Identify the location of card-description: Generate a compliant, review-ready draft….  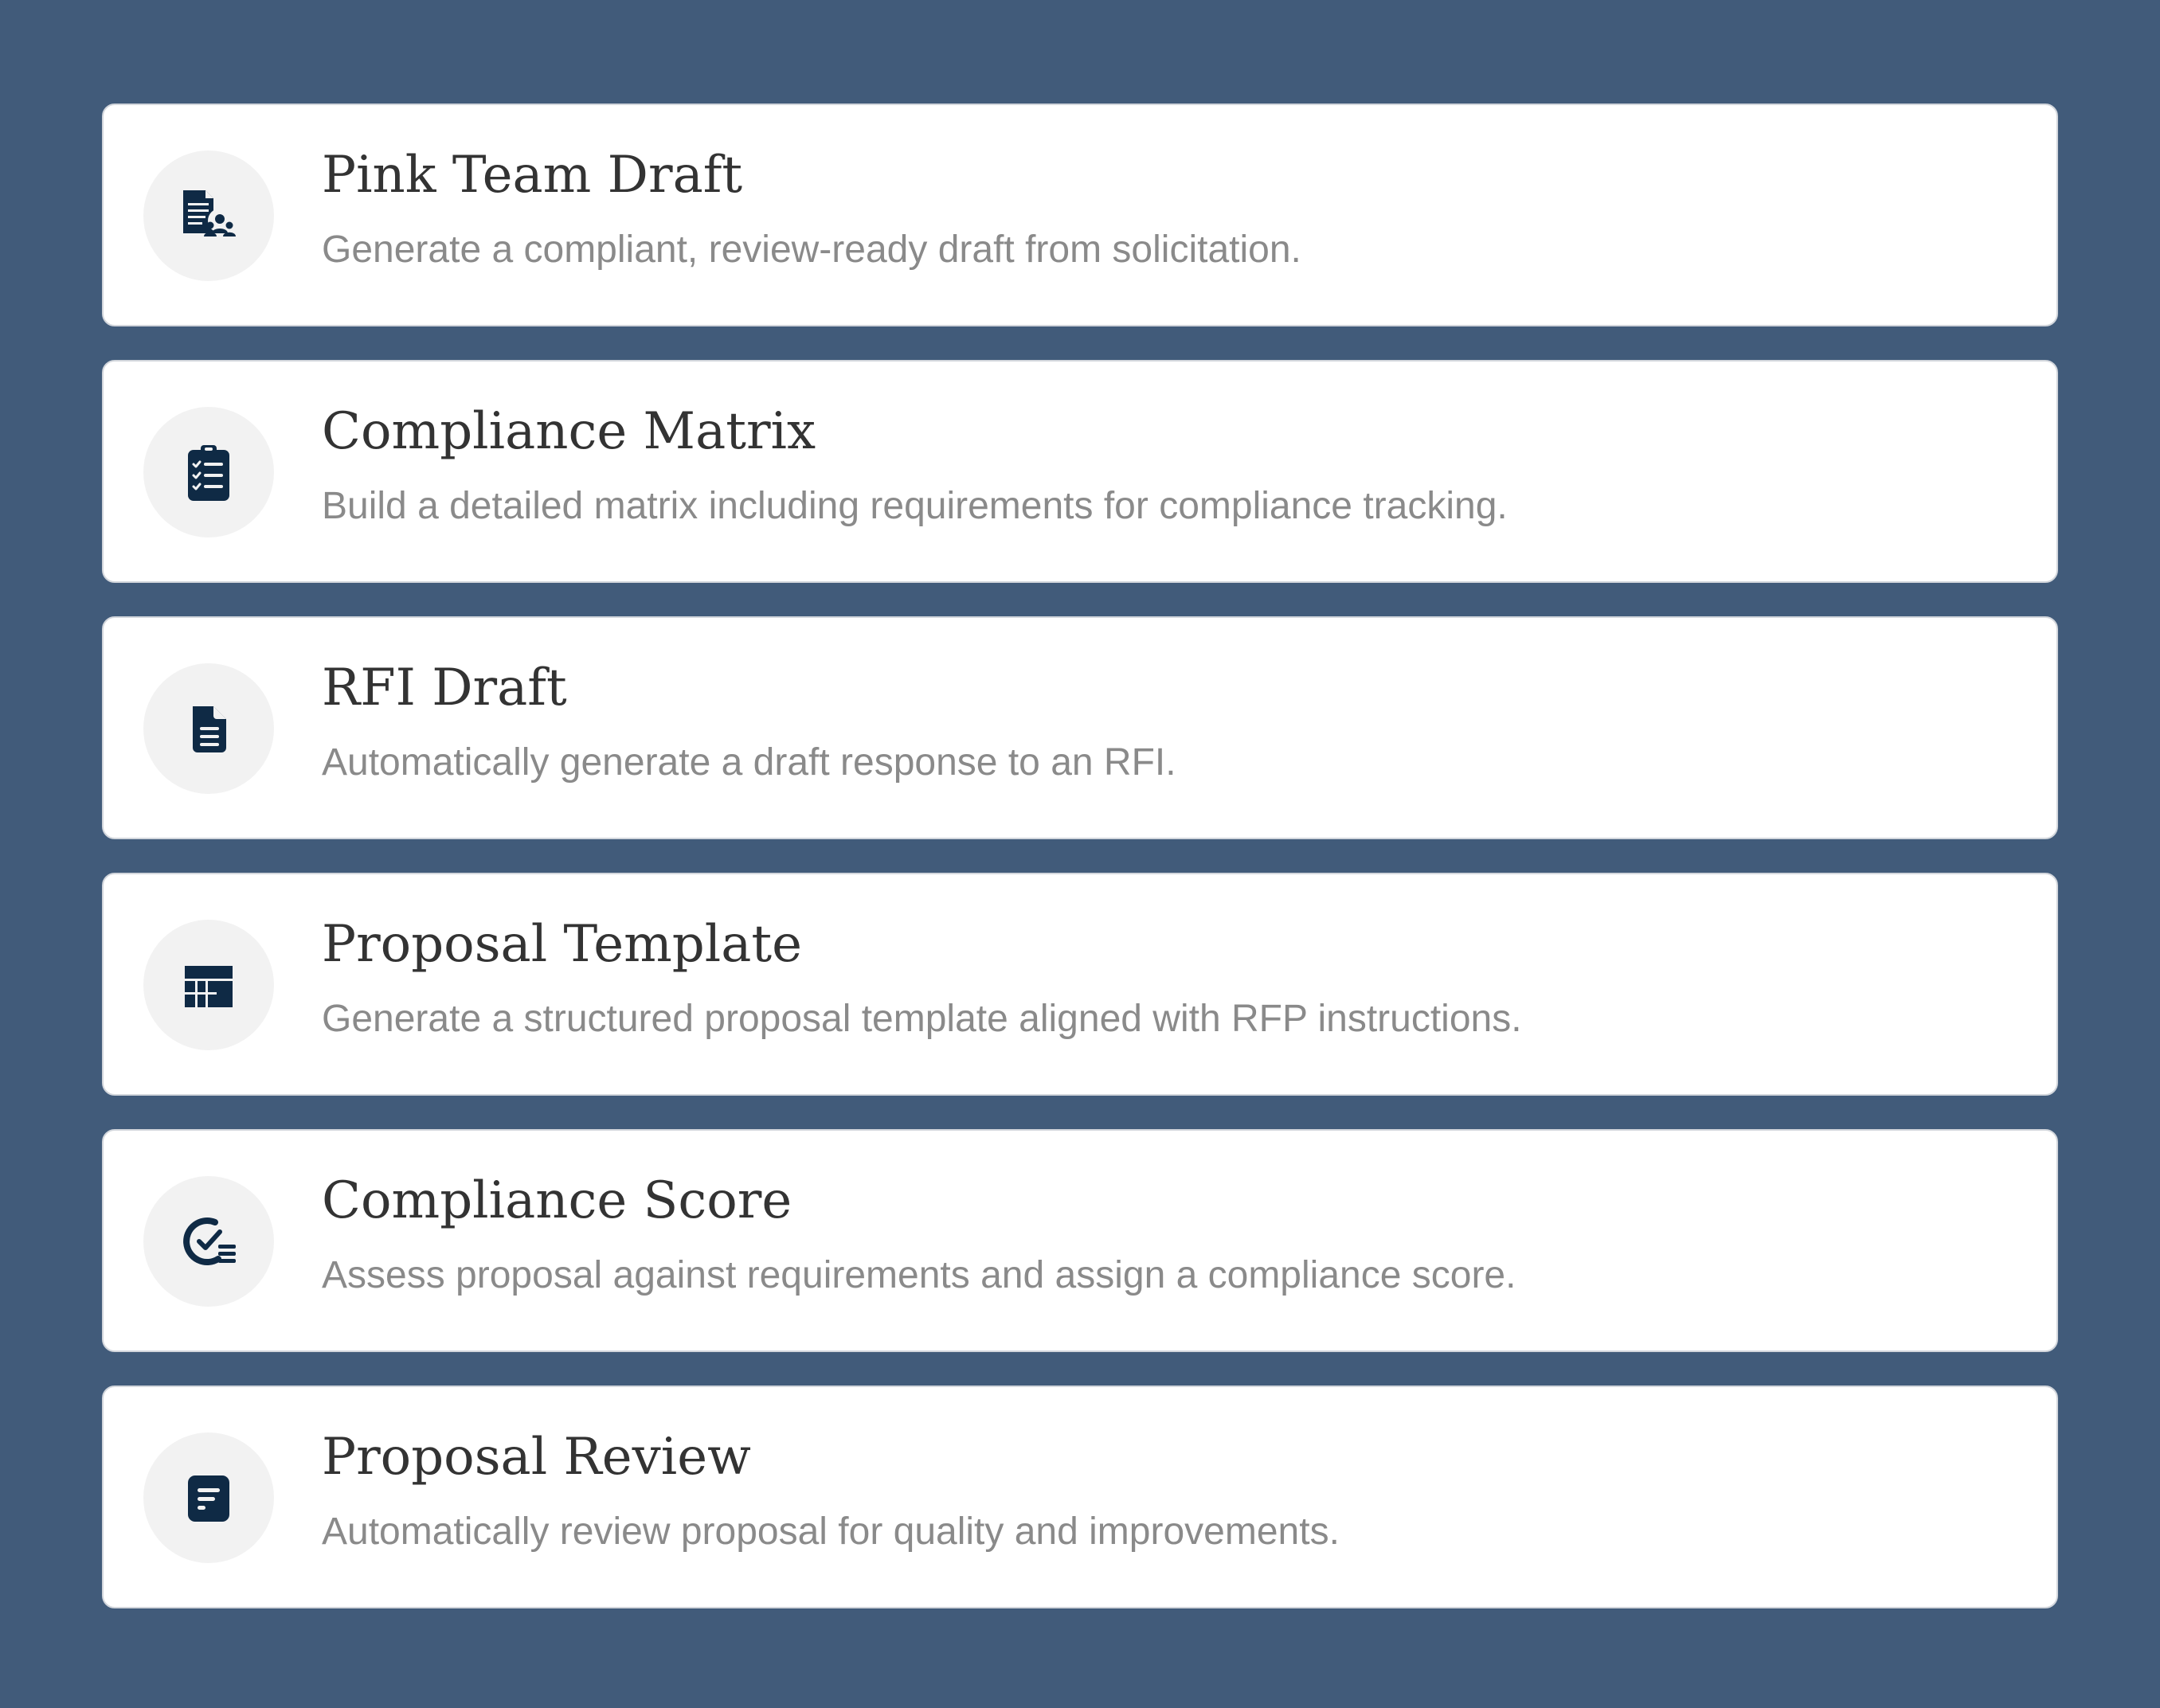
(811, 250).